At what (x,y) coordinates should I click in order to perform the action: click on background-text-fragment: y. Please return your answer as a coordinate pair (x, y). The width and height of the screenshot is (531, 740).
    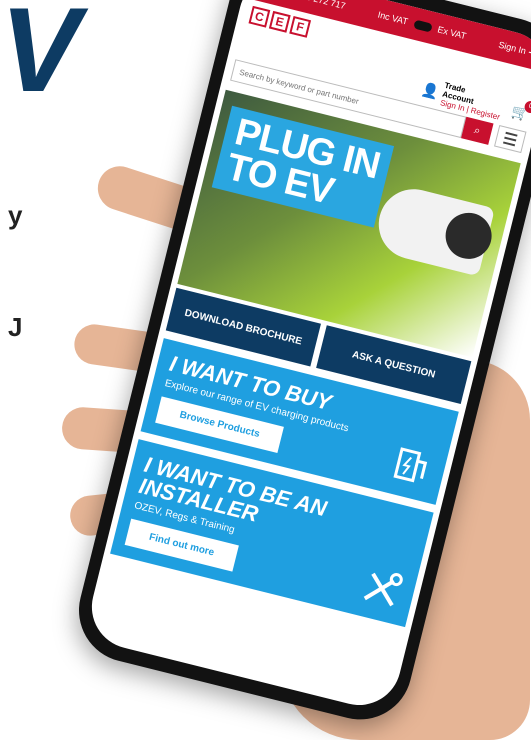
    Looking at the image, I should click on (15, 215).